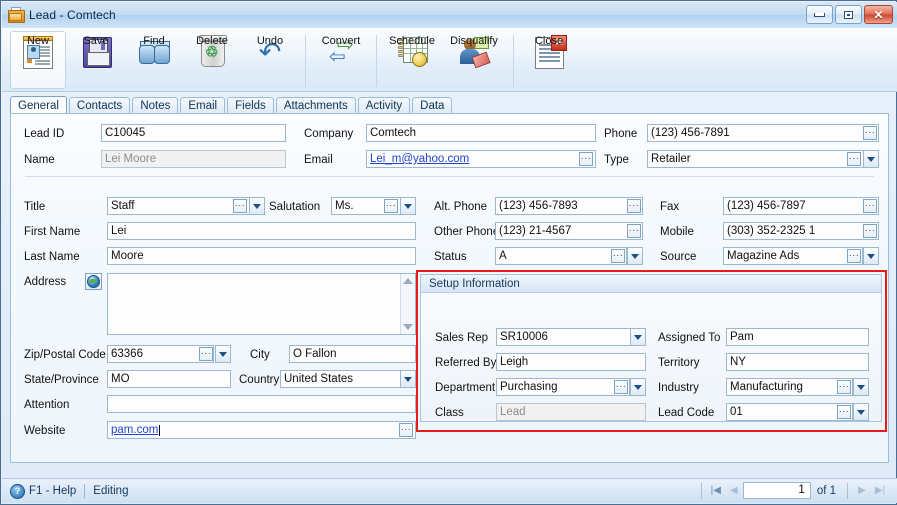 This screenshot has width=897, height=505. What do you see at coordinates (45, 282) in the screenshot?
I see `address-label: Address` at bounding box center [45, 282].